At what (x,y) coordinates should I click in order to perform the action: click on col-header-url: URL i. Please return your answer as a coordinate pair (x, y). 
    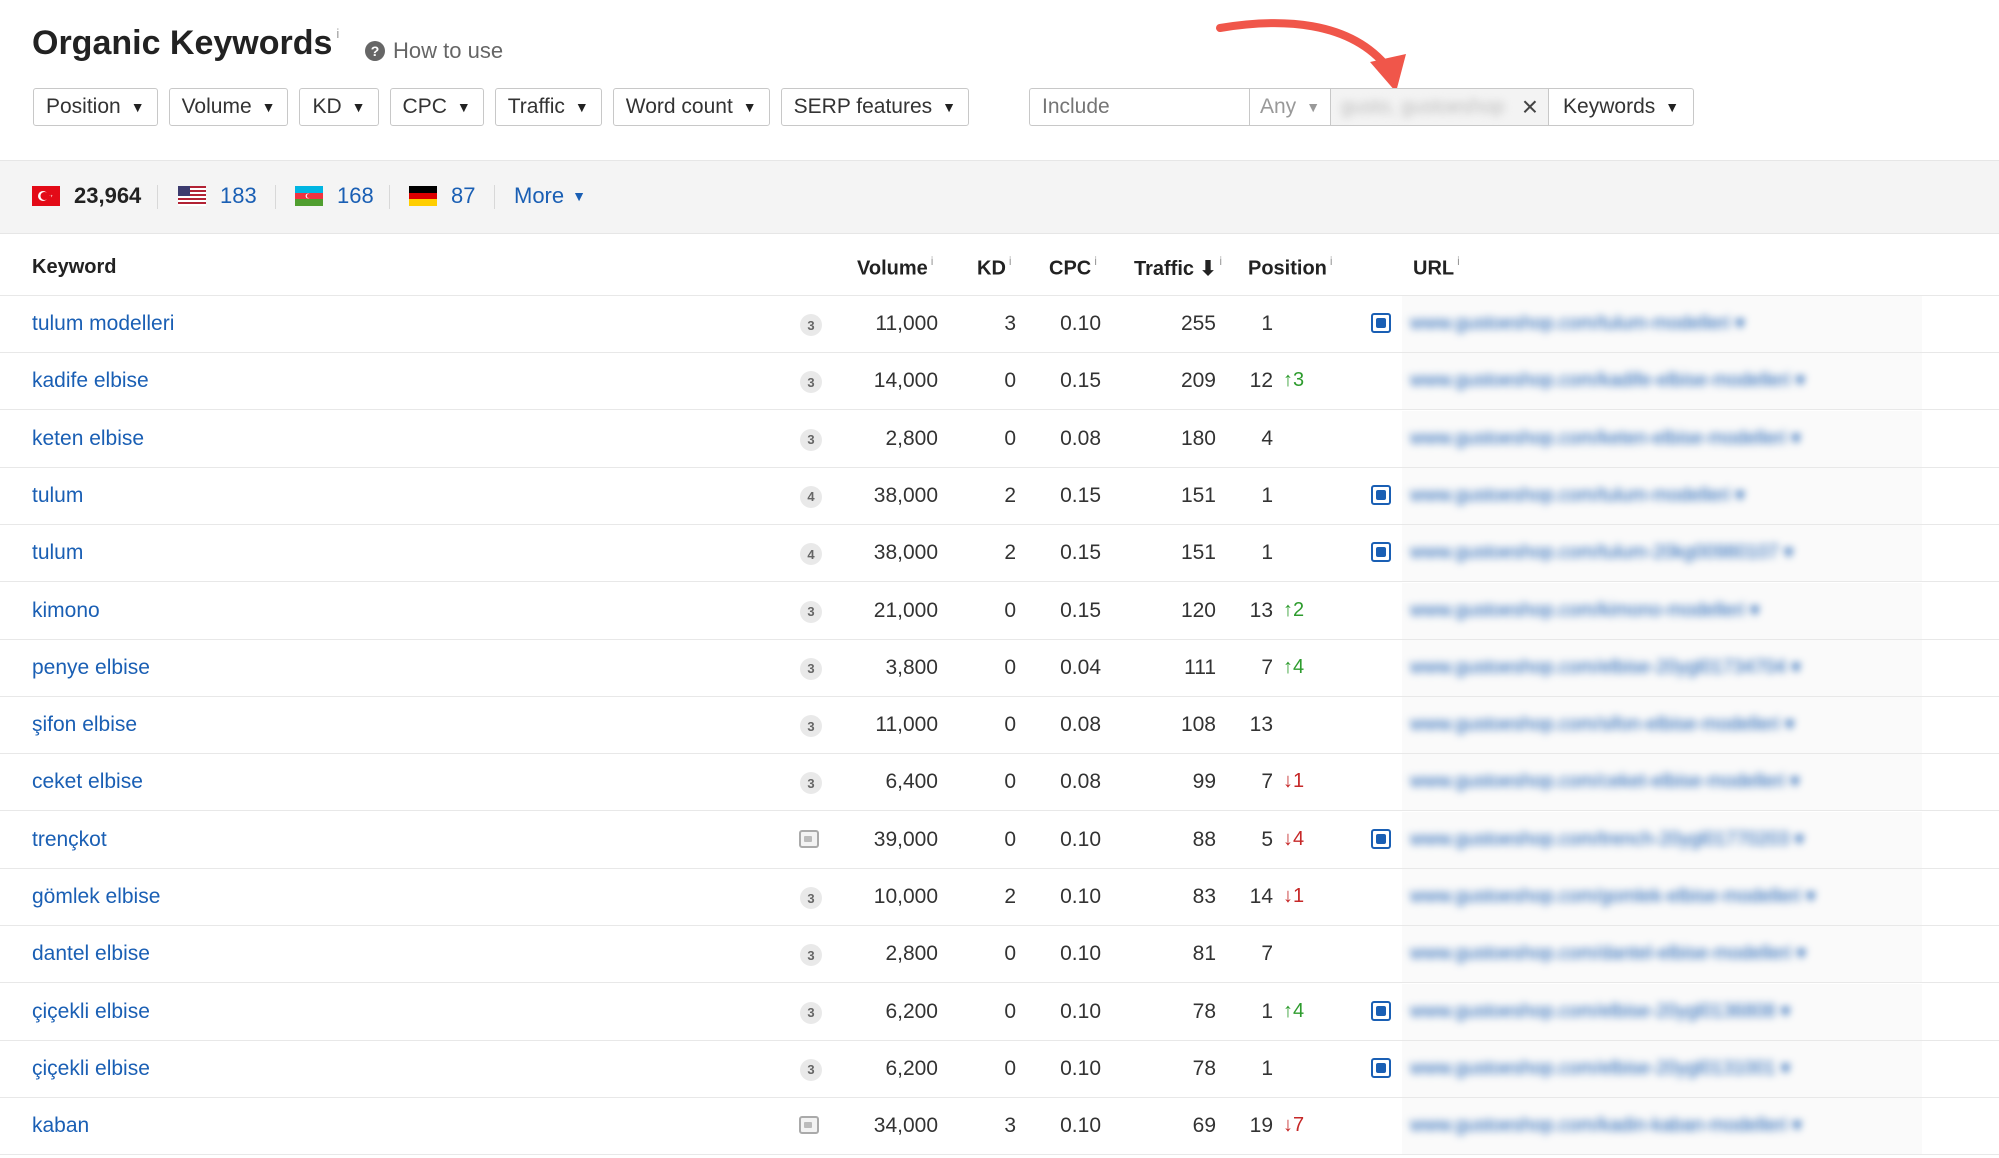
    Looking at the image, I should click on (1436, 267).